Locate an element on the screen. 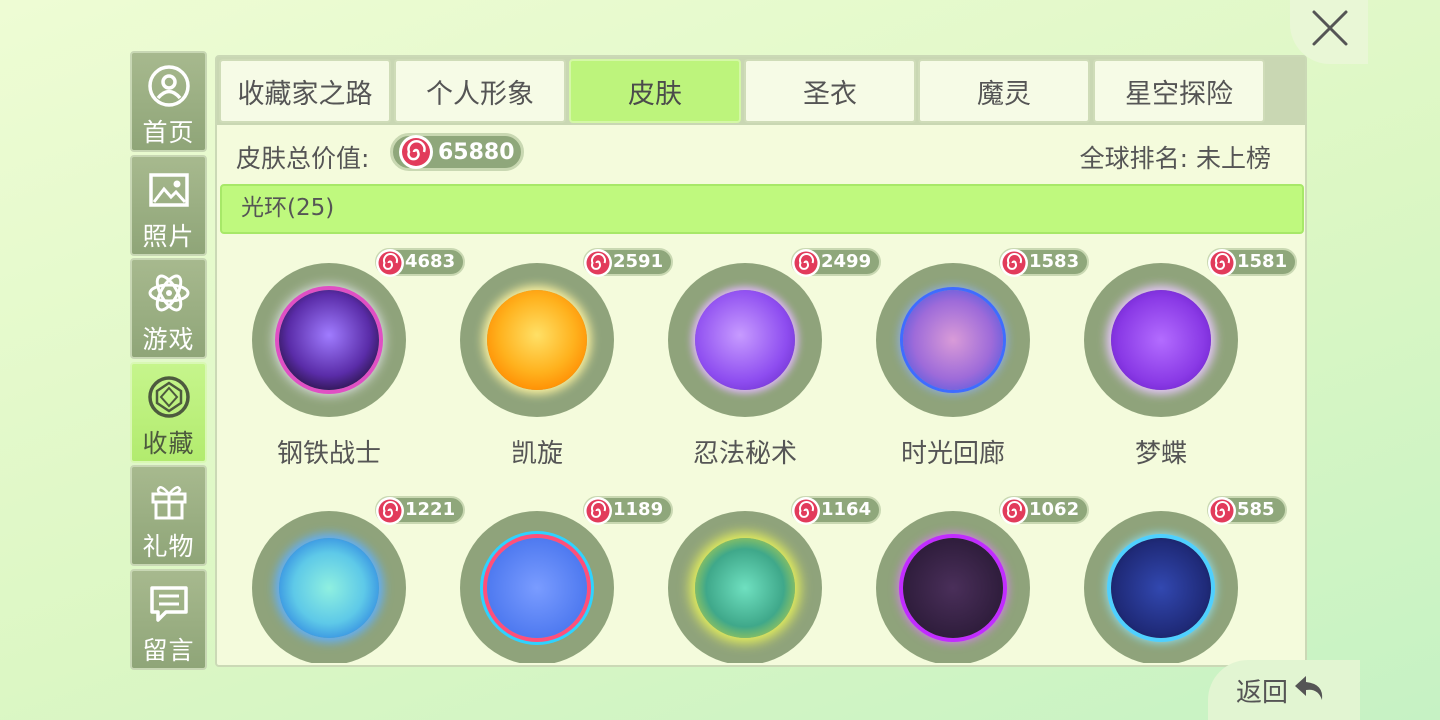 The height and width of the screenshot is (720, 1440). skin-item: 1581 梦蝶 is located at coordinates (1173, 353).